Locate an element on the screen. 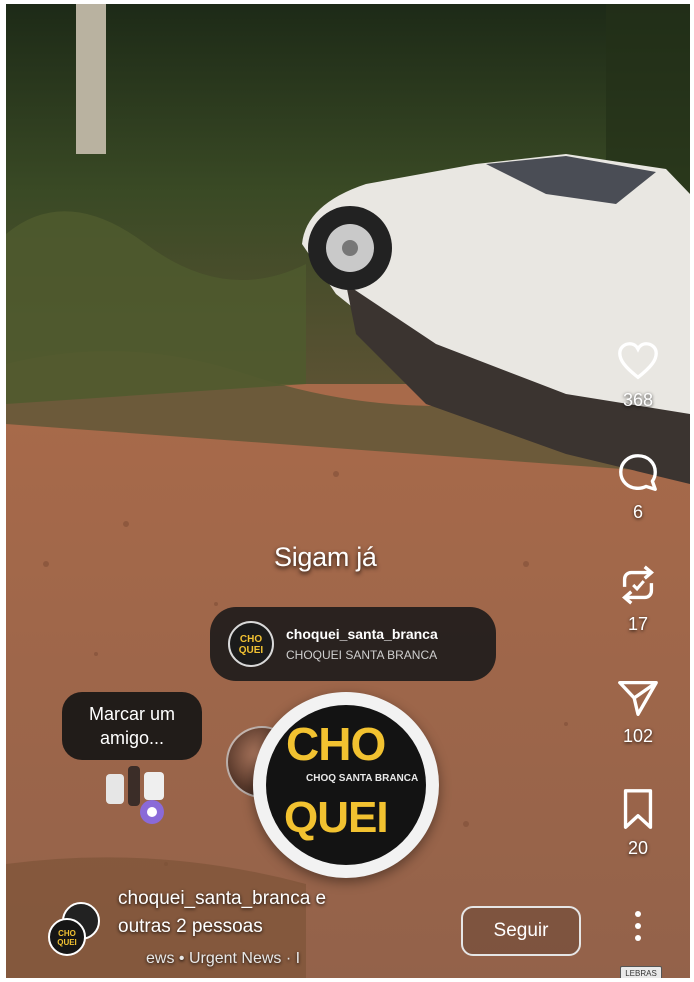 The width and height of the screenshot is (694, 982). logo-inner: CHO CHOQ SANTA BRANCA QUEI is located at coordinates (346, 785).